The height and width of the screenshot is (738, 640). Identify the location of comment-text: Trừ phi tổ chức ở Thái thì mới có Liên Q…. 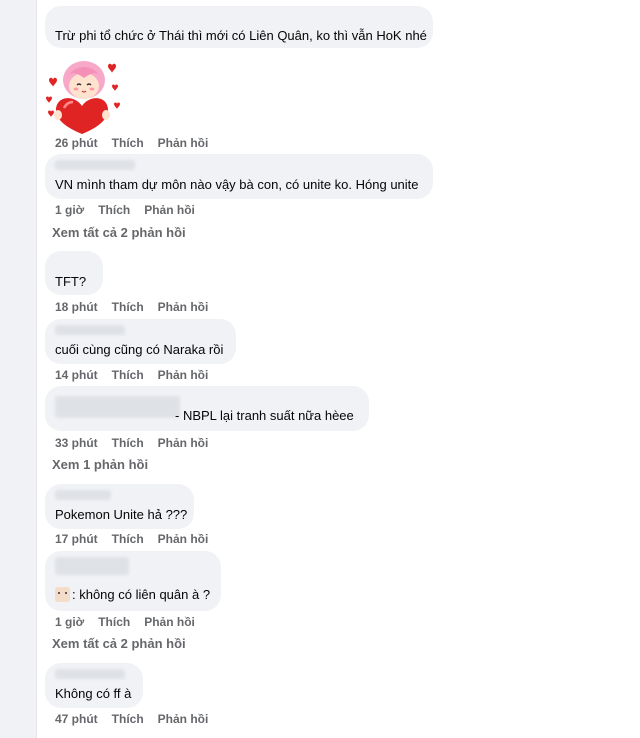
(241, 35).